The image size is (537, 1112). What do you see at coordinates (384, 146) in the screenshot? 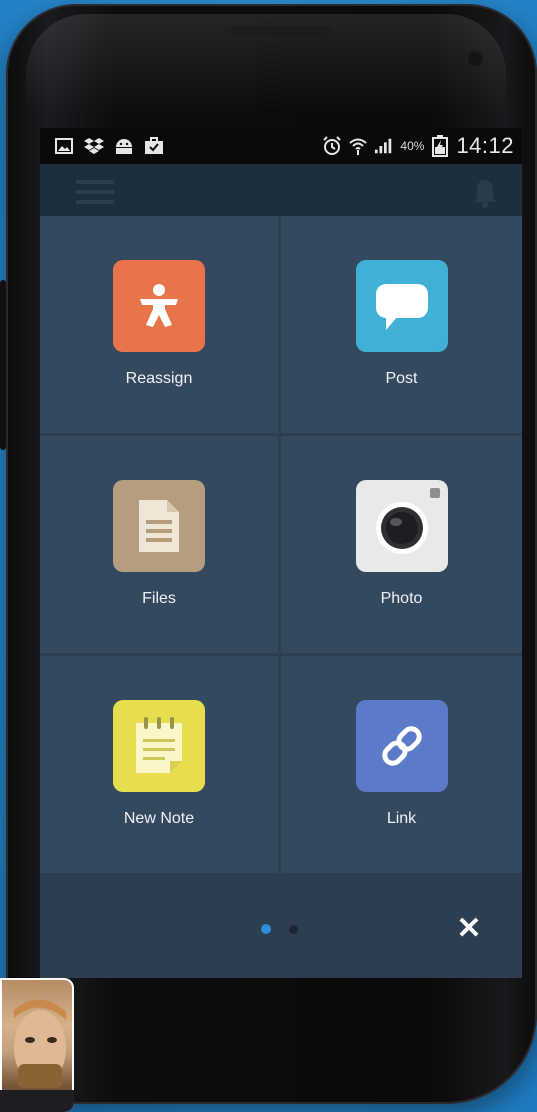
I see `signal-icon` at bounding box center [384, 146].